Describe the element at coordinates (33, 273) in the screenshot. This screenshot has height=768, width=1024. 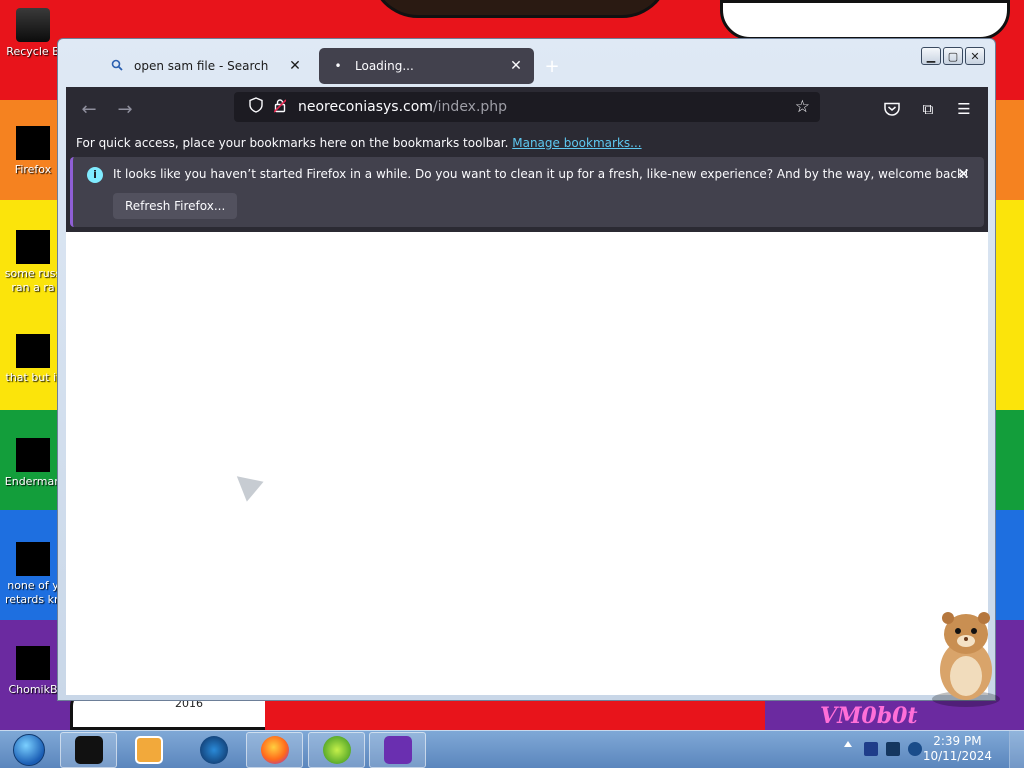
I see `desktop-icon-label: some russ` at that location.